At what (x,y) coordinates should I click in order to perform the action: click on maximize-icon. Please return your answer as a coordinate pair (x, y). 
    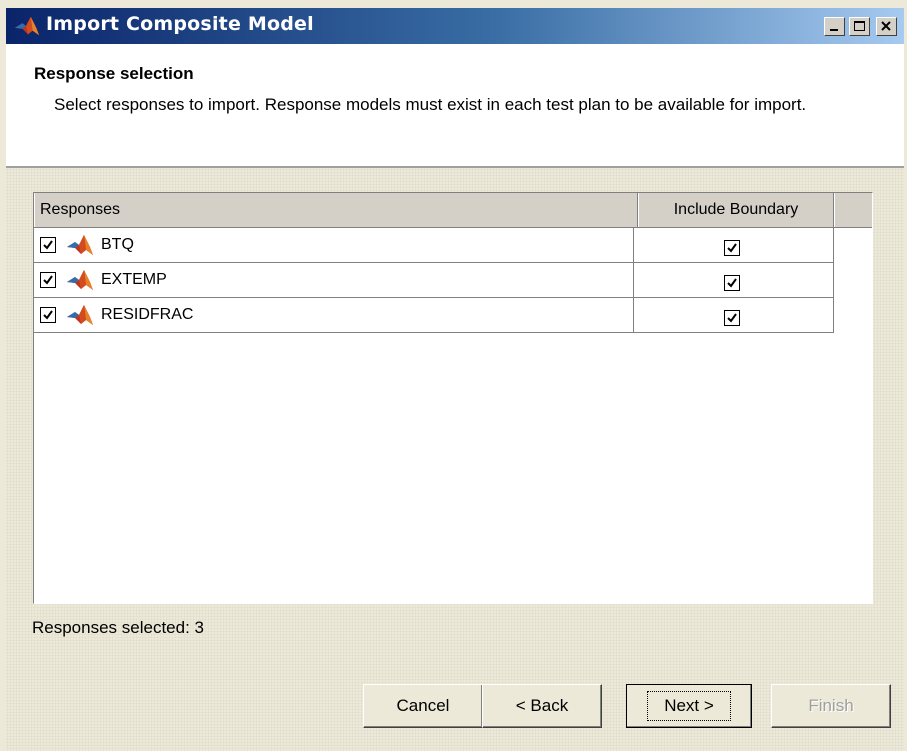
    Looking at the image, I should click on (859, 26).